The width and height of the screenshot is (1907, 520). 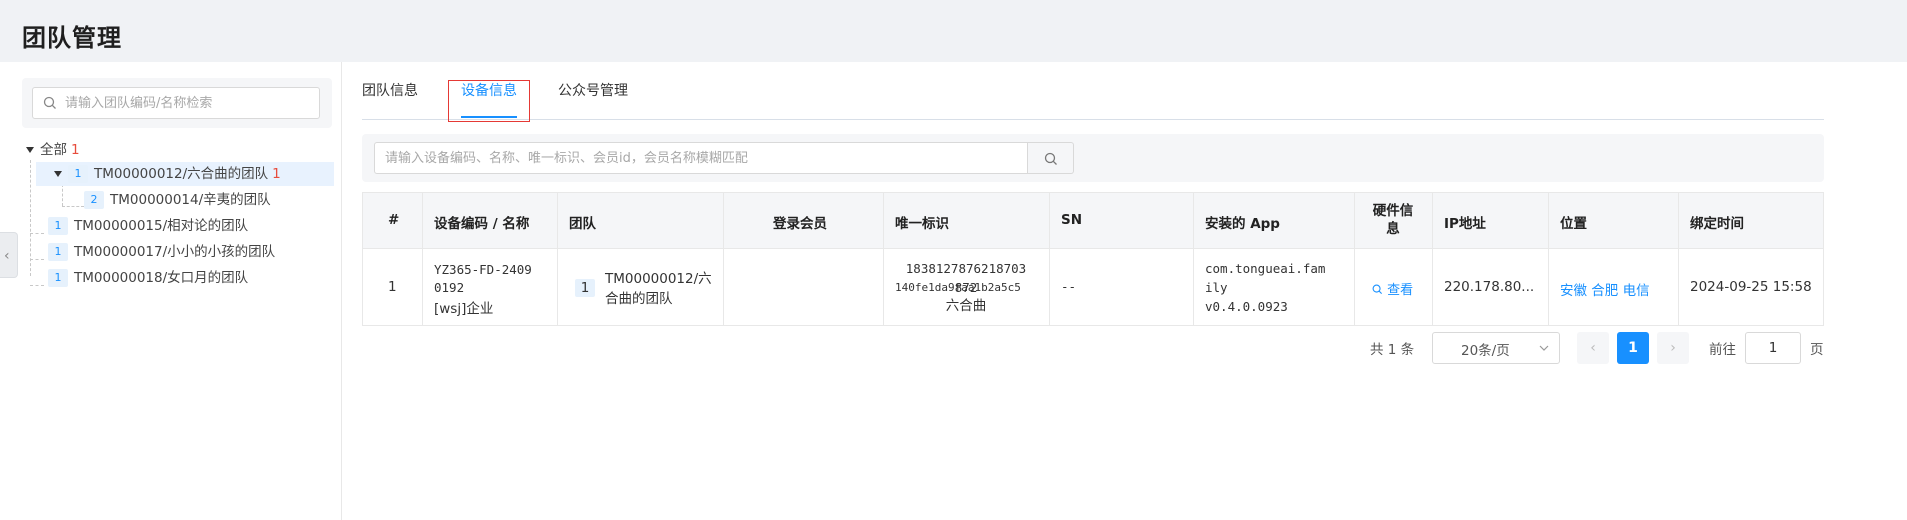 What do you see at coordinates (394, 220) in the screenshot?
I see `column-header-index: #` at bounding box center [394, 220].